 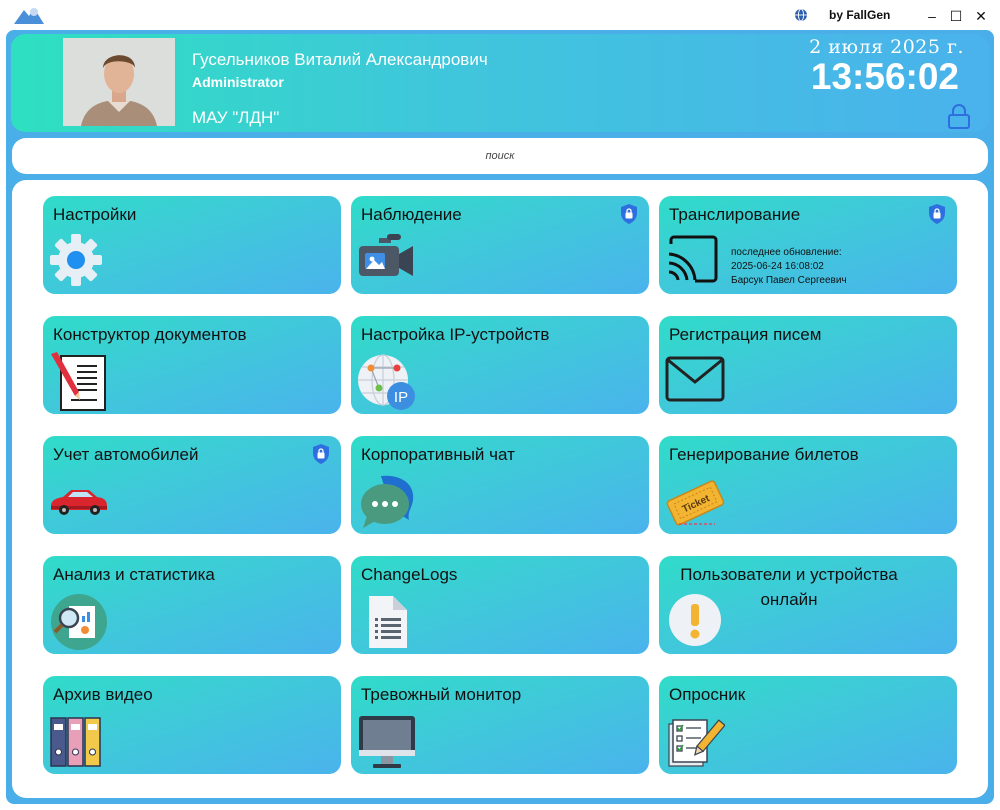 What do you see at coordinates (695, 622) in the screenshot?
I see `alert-icon` at bounding box center [695, 622].